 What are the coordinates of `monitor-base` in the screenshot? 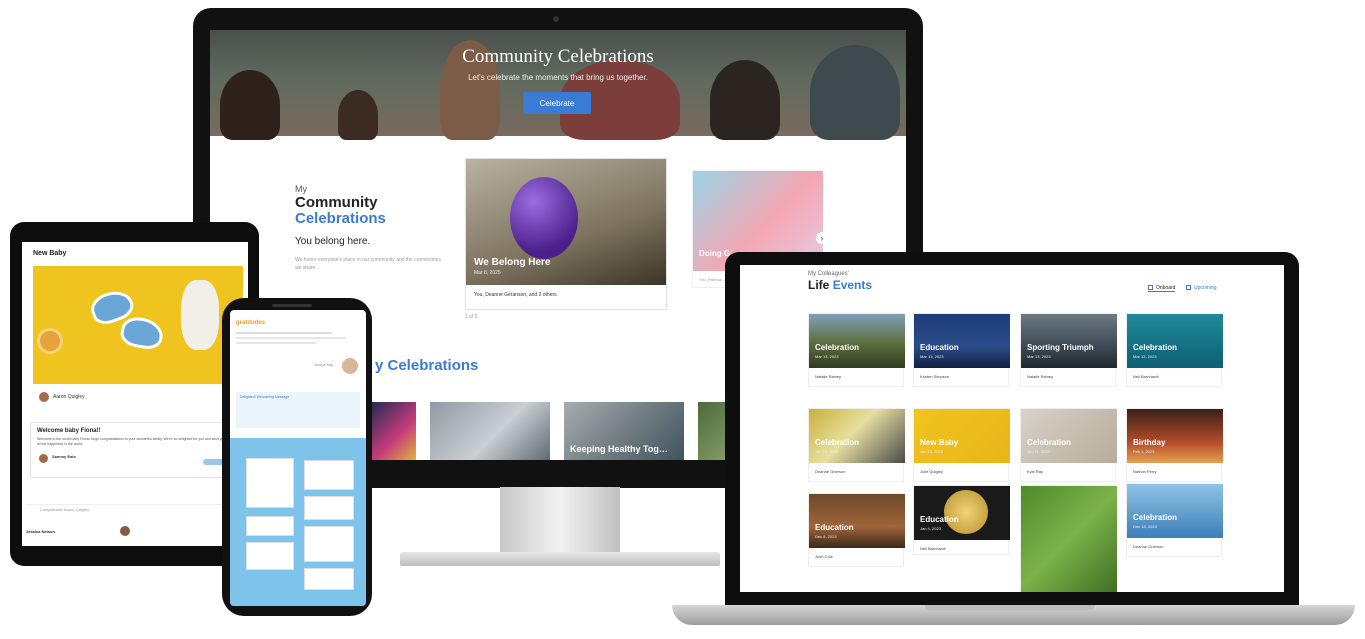 It's located at (560, 559).